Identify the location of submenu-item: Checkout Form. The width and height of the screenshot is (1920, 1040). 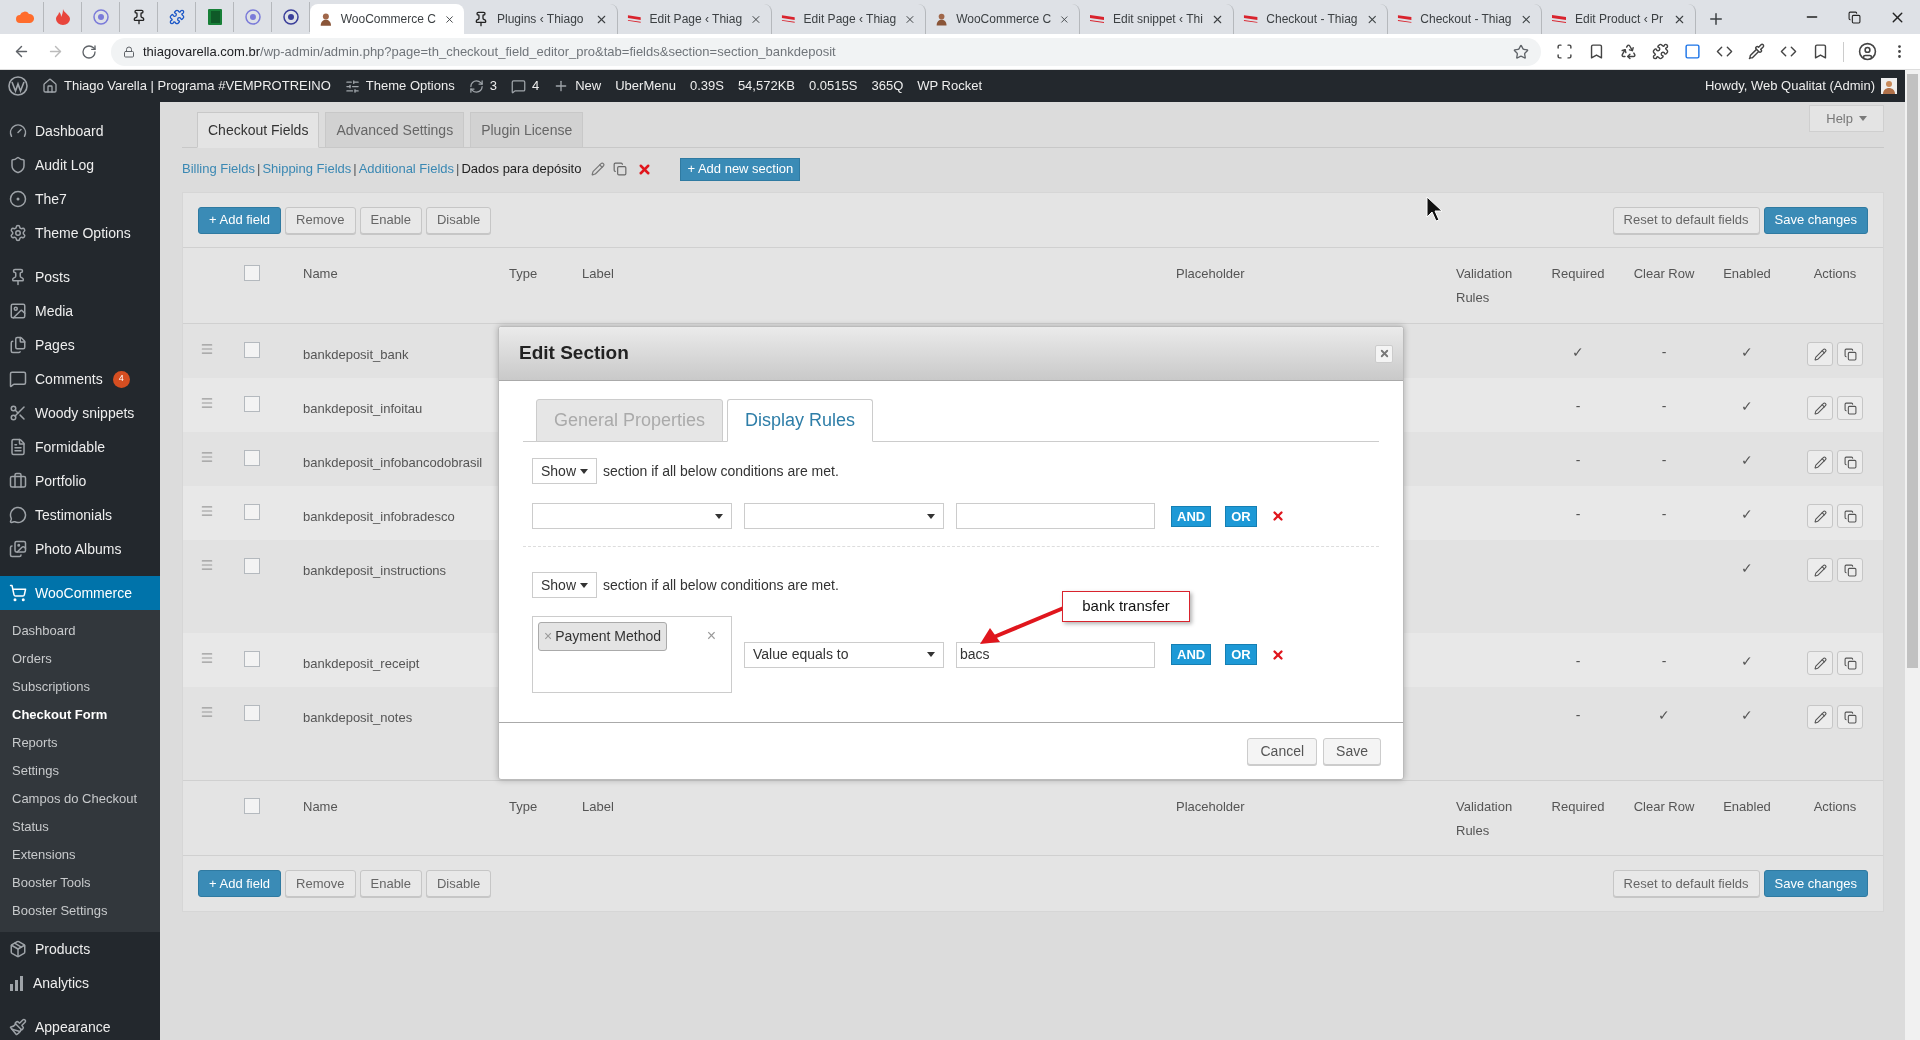
(80, 715).